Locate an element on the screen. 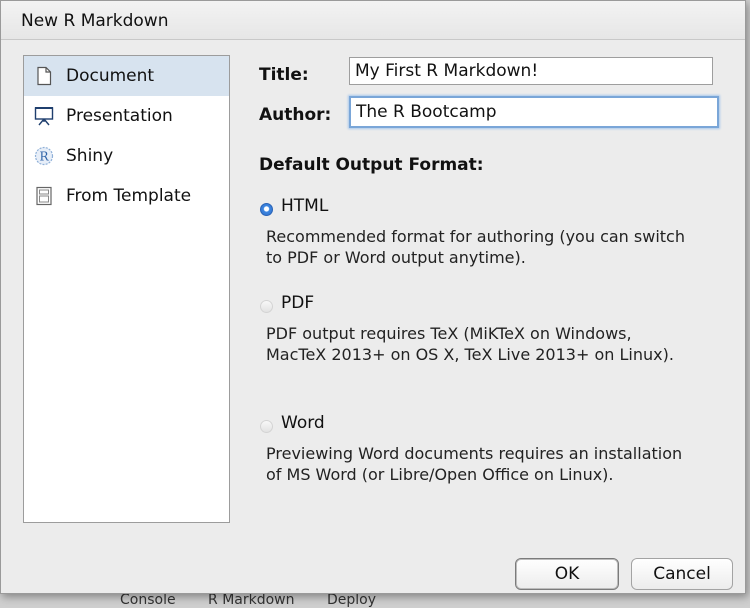 Image resolution: width=750 pixels, height=608 pixels. radio-pdf is located at coordinates (266, 306).